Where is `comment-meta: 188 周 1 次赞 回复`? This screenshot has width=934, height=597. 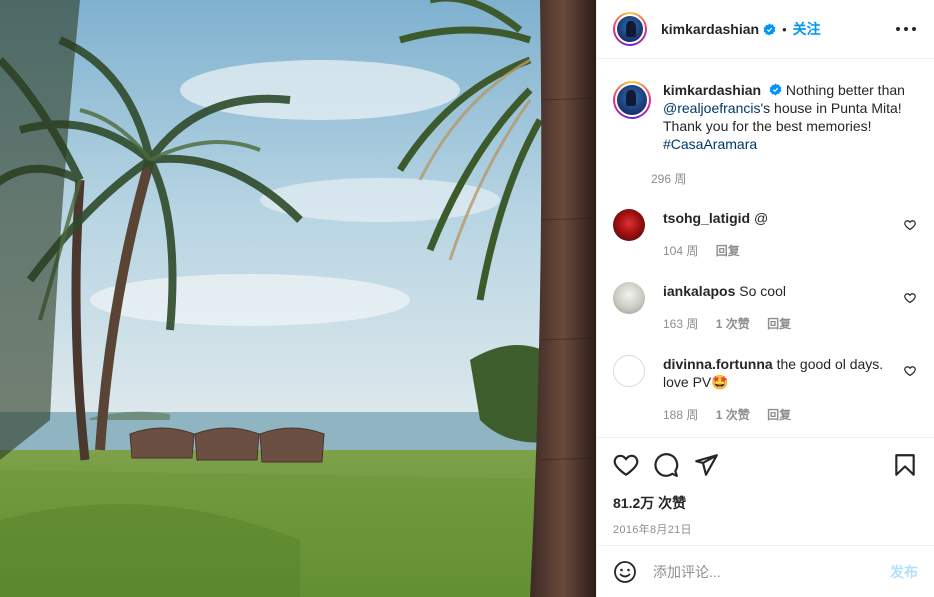
comment-meta: 188 周 1 次赞 回复 is located at coordinates (777, 415).